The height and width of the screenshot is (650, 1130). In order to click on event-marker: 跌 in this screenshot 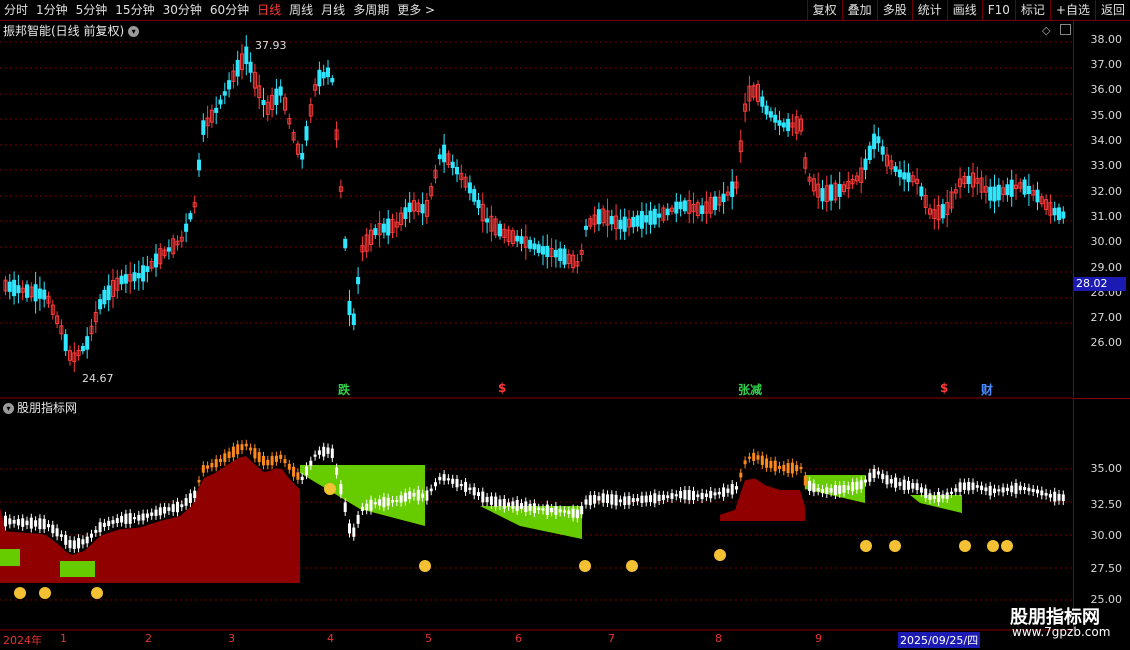, I will do `click(344, 389)`.